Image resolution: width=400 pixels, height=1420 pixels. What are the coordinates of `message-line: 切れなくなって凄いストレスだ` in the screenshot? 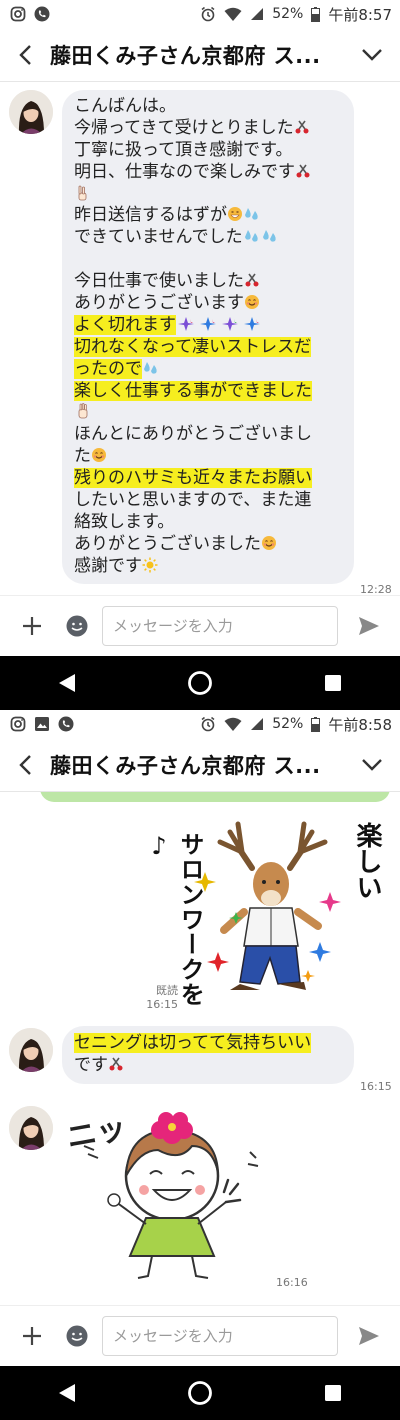 It's located at (193, 346).